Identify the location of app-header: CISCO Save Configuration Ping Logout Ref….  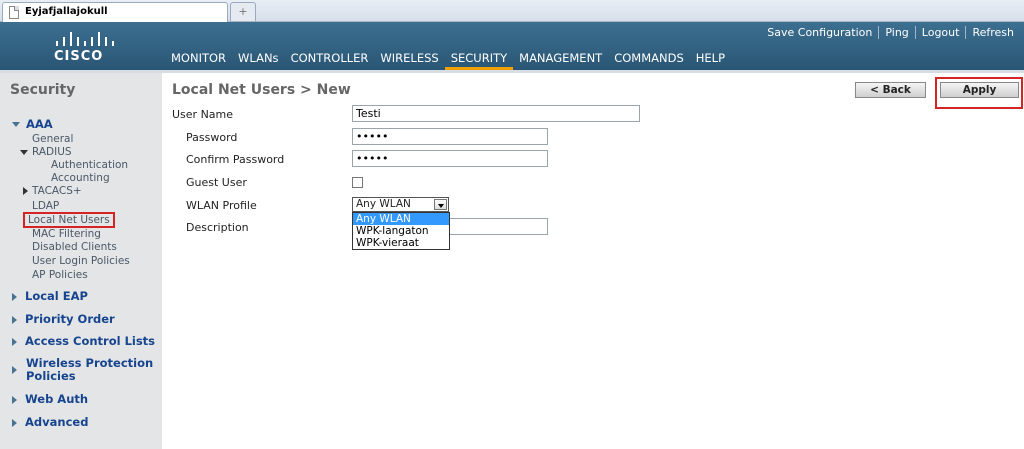
(512, 46).